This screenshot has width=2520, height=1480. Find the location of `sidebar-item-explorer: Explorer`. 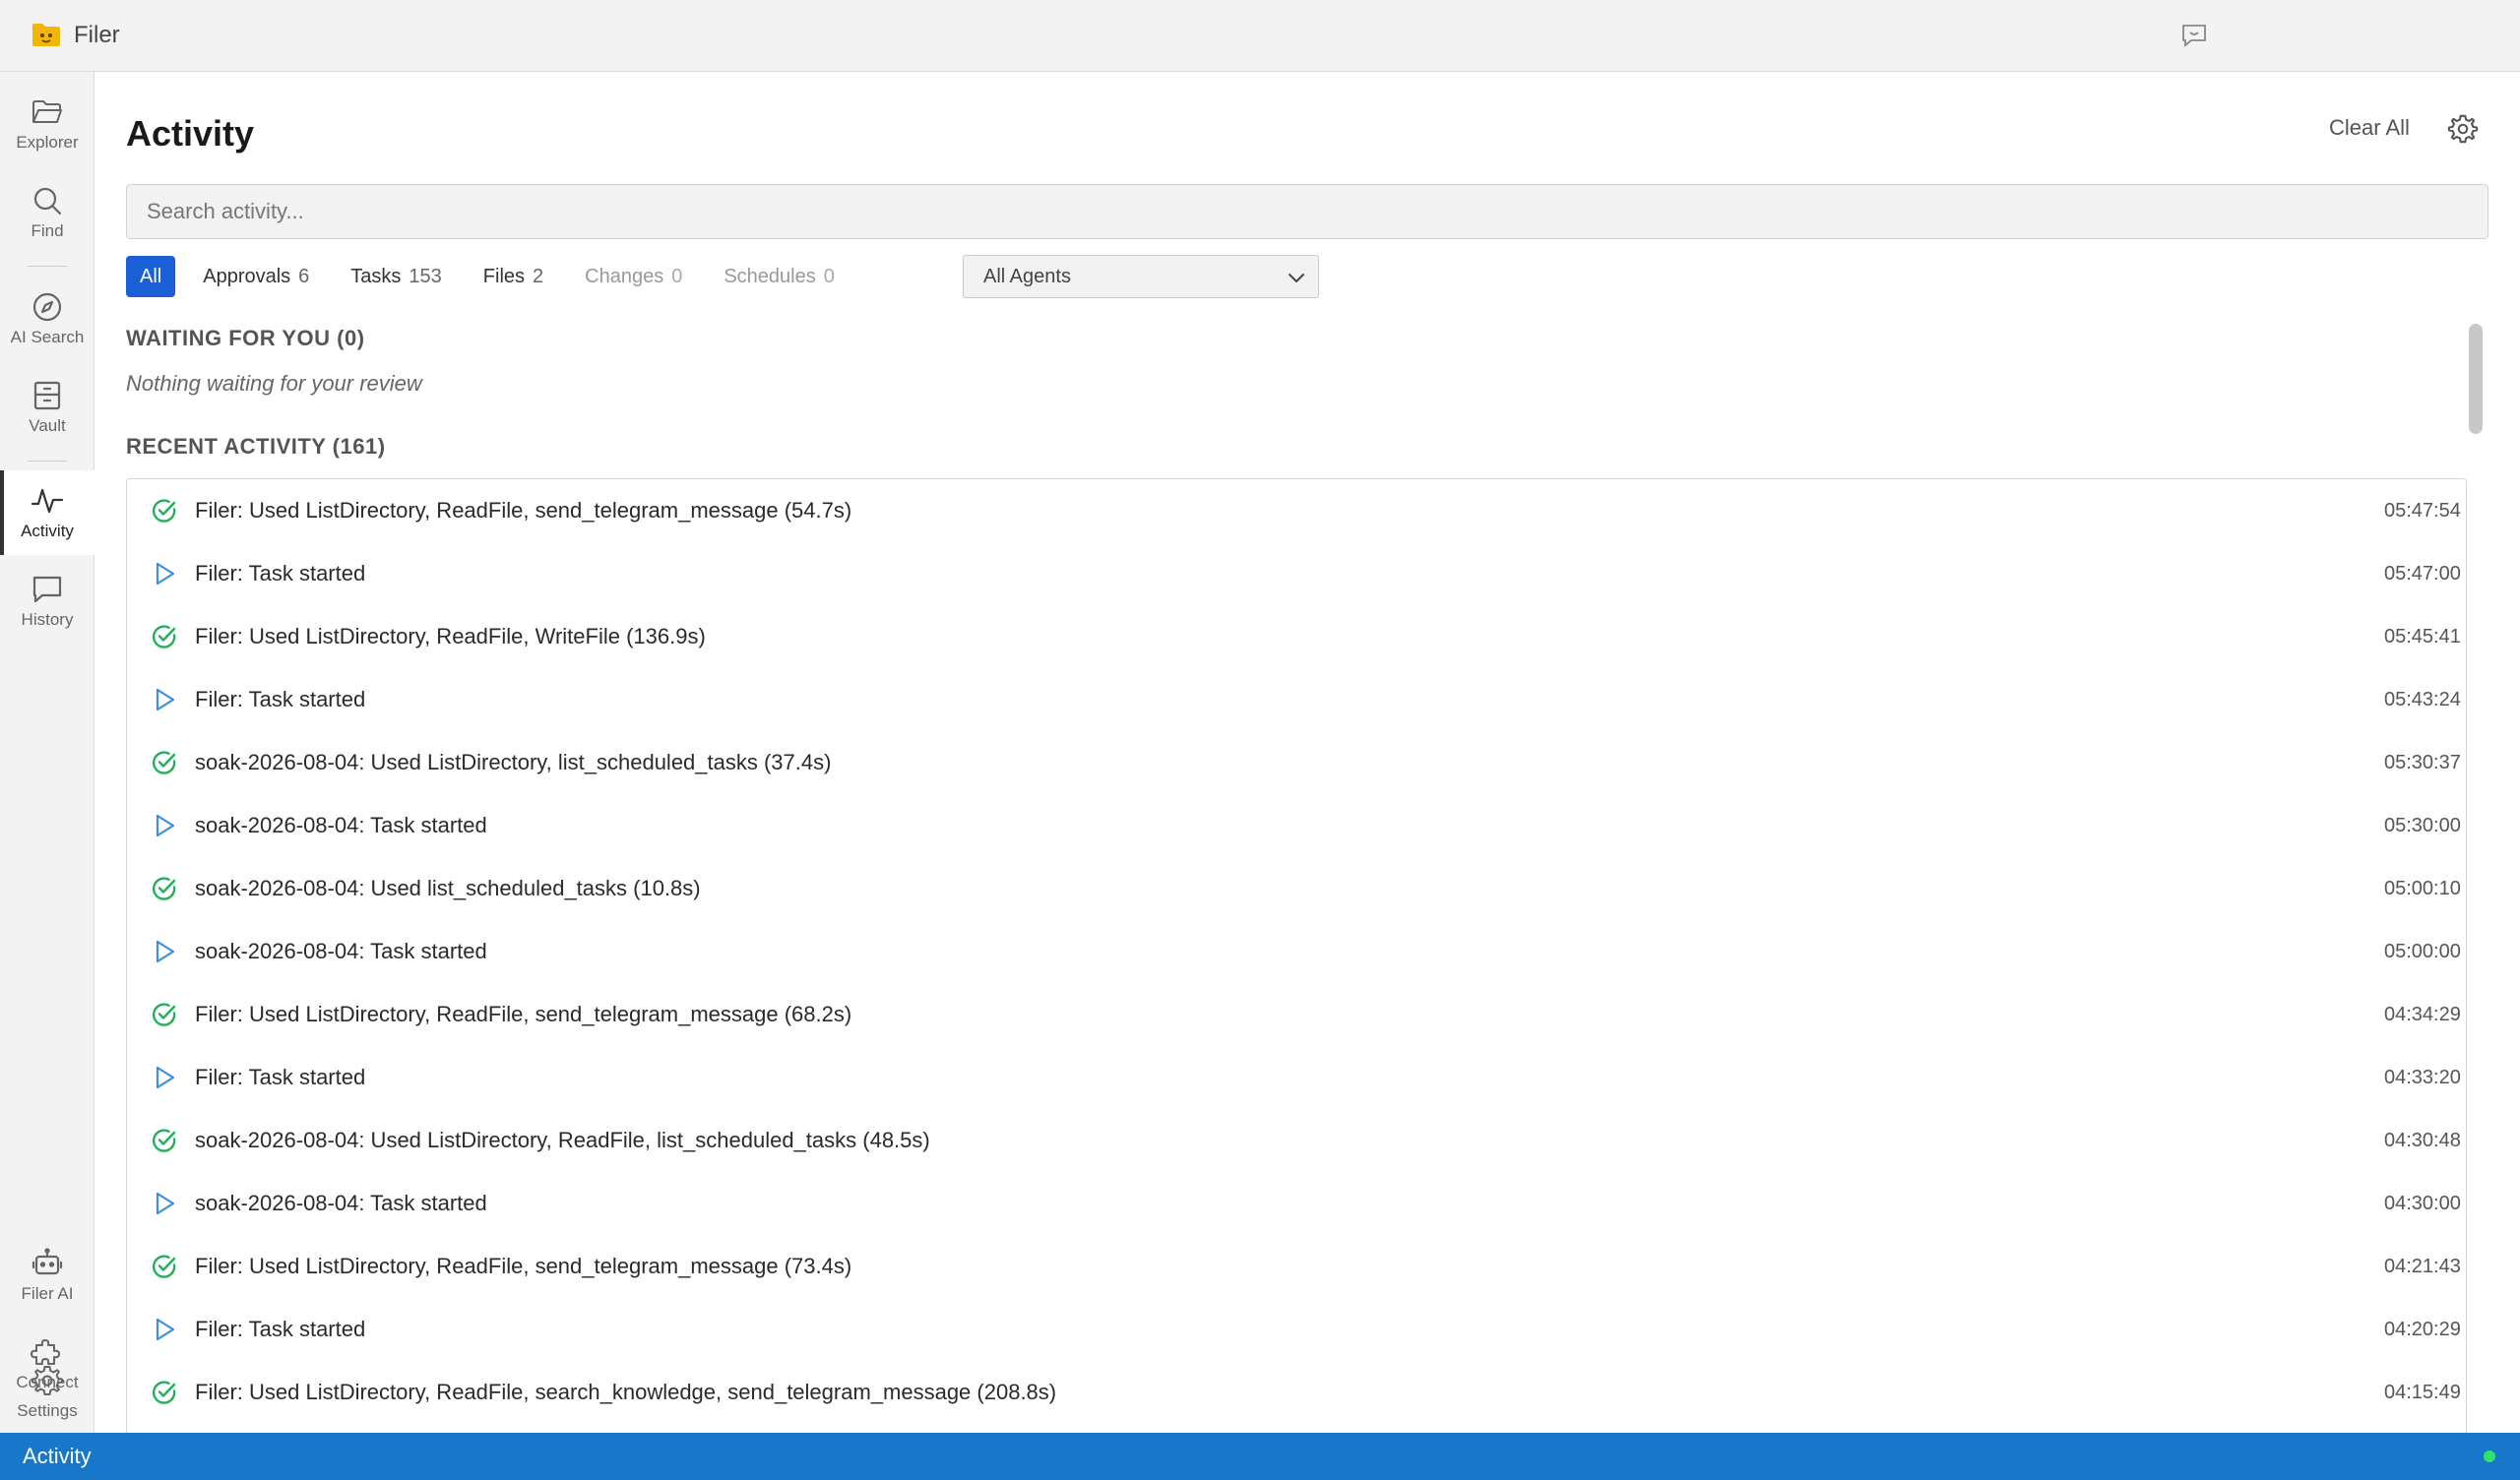

sidebar-item-explorer: Explorer is located at coordinates (47, 124).